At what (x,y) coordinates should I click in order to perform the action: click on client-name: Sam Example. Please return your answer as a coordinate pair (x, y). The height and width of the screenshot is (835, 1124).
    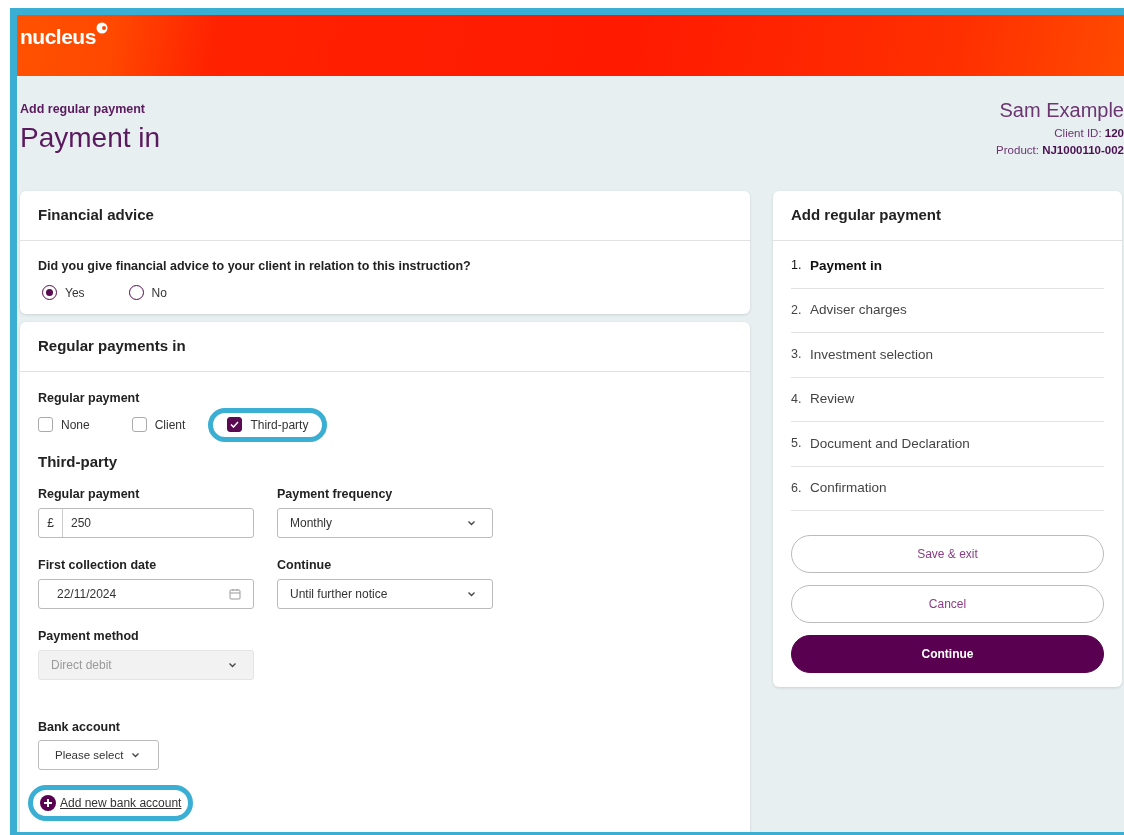
    Looking at the image, I should click on (1061, 110).